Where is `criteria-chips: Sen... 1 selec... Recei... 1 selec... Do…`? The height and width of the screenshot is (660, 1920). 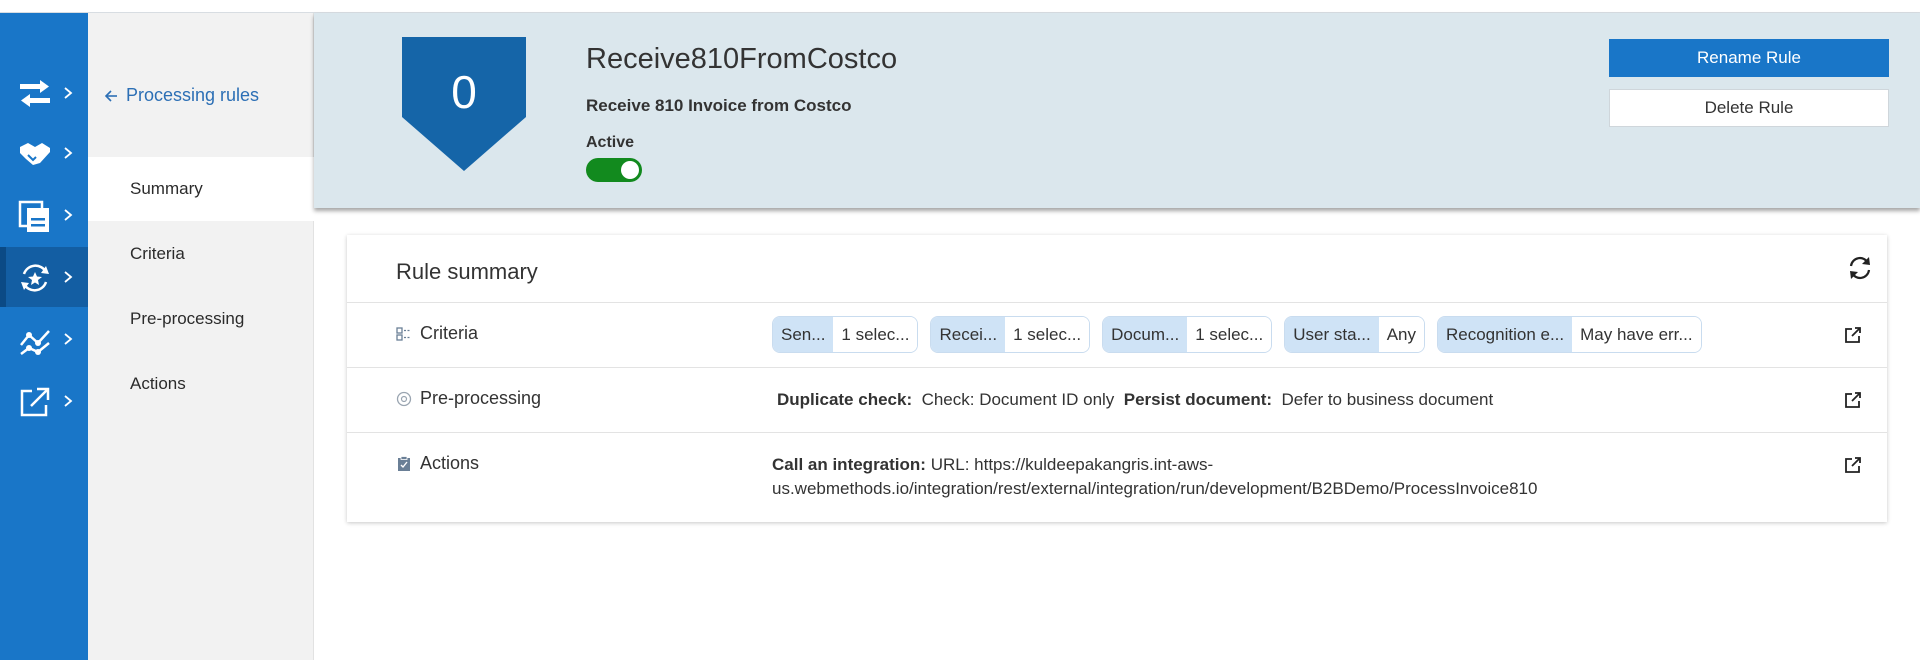
criteria-chips: Sen... 1 selec... Recei... 1 selec... Do… is located at coordinates (1237, 334).